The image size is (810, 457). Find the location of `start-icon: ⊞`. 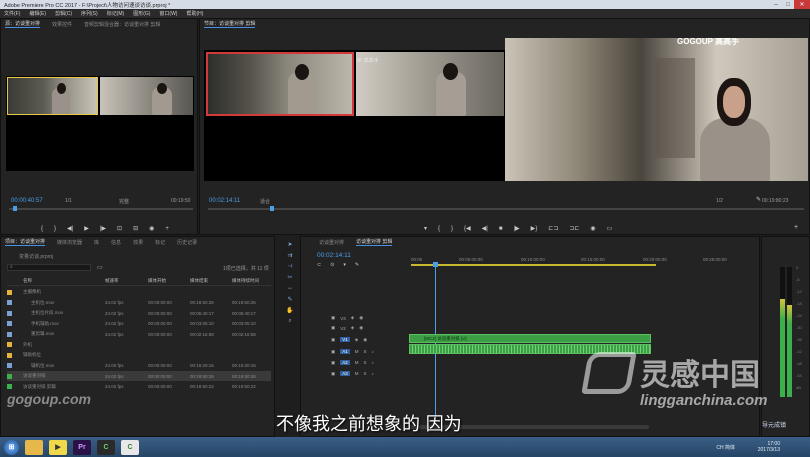

start-icon: ⊞ is located at coordinates (11, 447).